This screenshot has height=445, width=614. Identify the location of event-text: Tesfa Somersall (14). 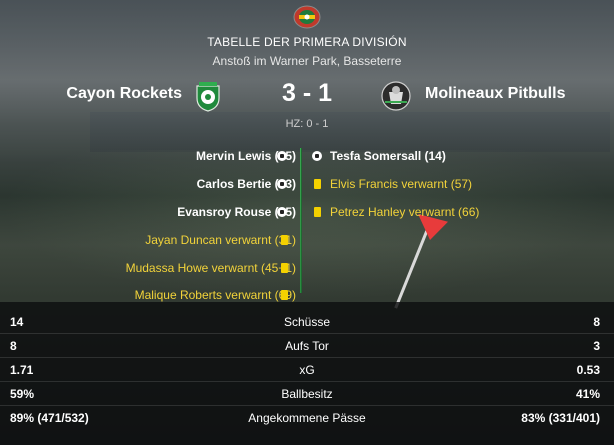
(388, 156).